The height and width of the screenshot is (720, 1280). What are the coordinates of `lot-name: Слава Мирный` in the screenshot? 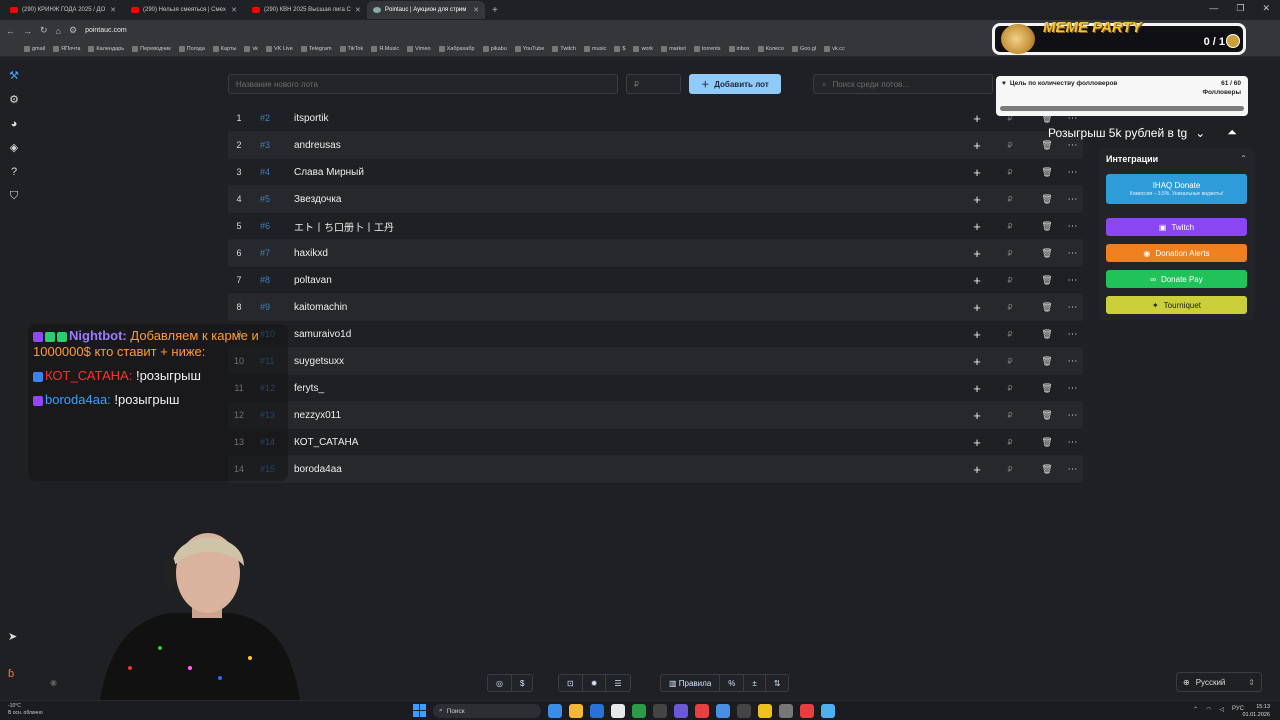 It's located at (630, 172).